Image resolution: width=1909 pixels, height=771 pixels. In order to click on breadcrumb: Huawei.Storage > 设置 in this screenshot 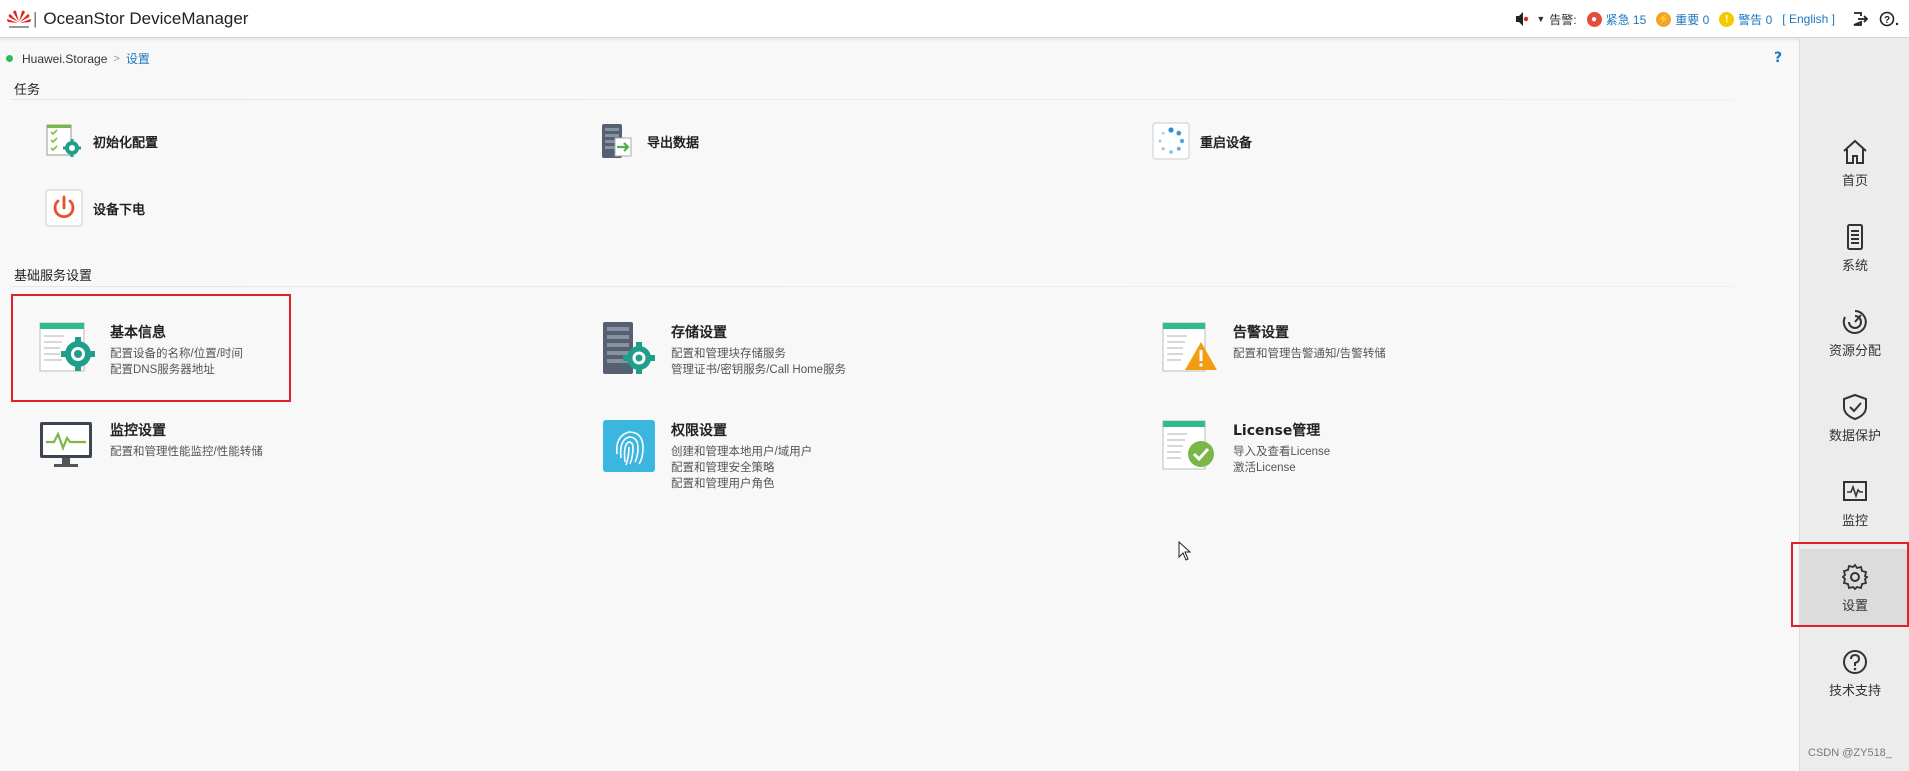, I will do `click(78, 58)`.